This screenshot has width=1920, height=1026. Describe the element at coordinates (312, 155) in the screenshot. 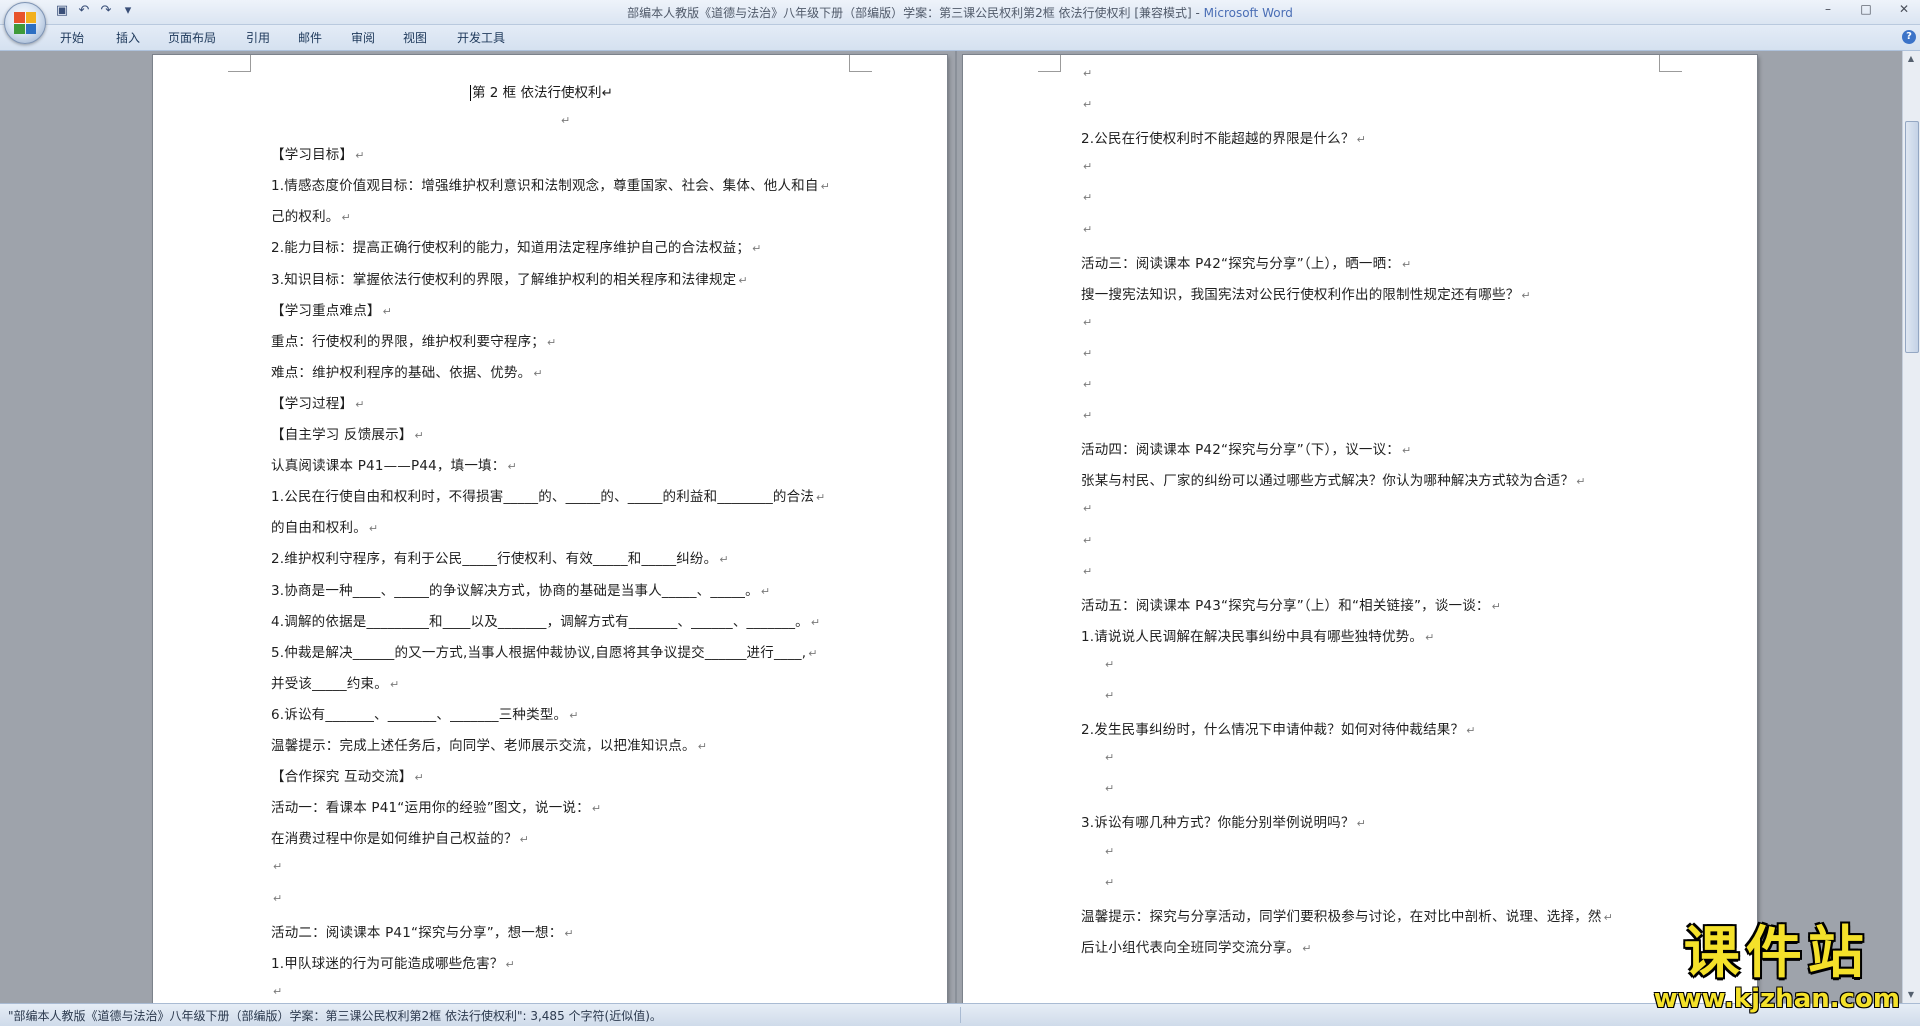

I see `line-text: 【学习目标】` at that location.